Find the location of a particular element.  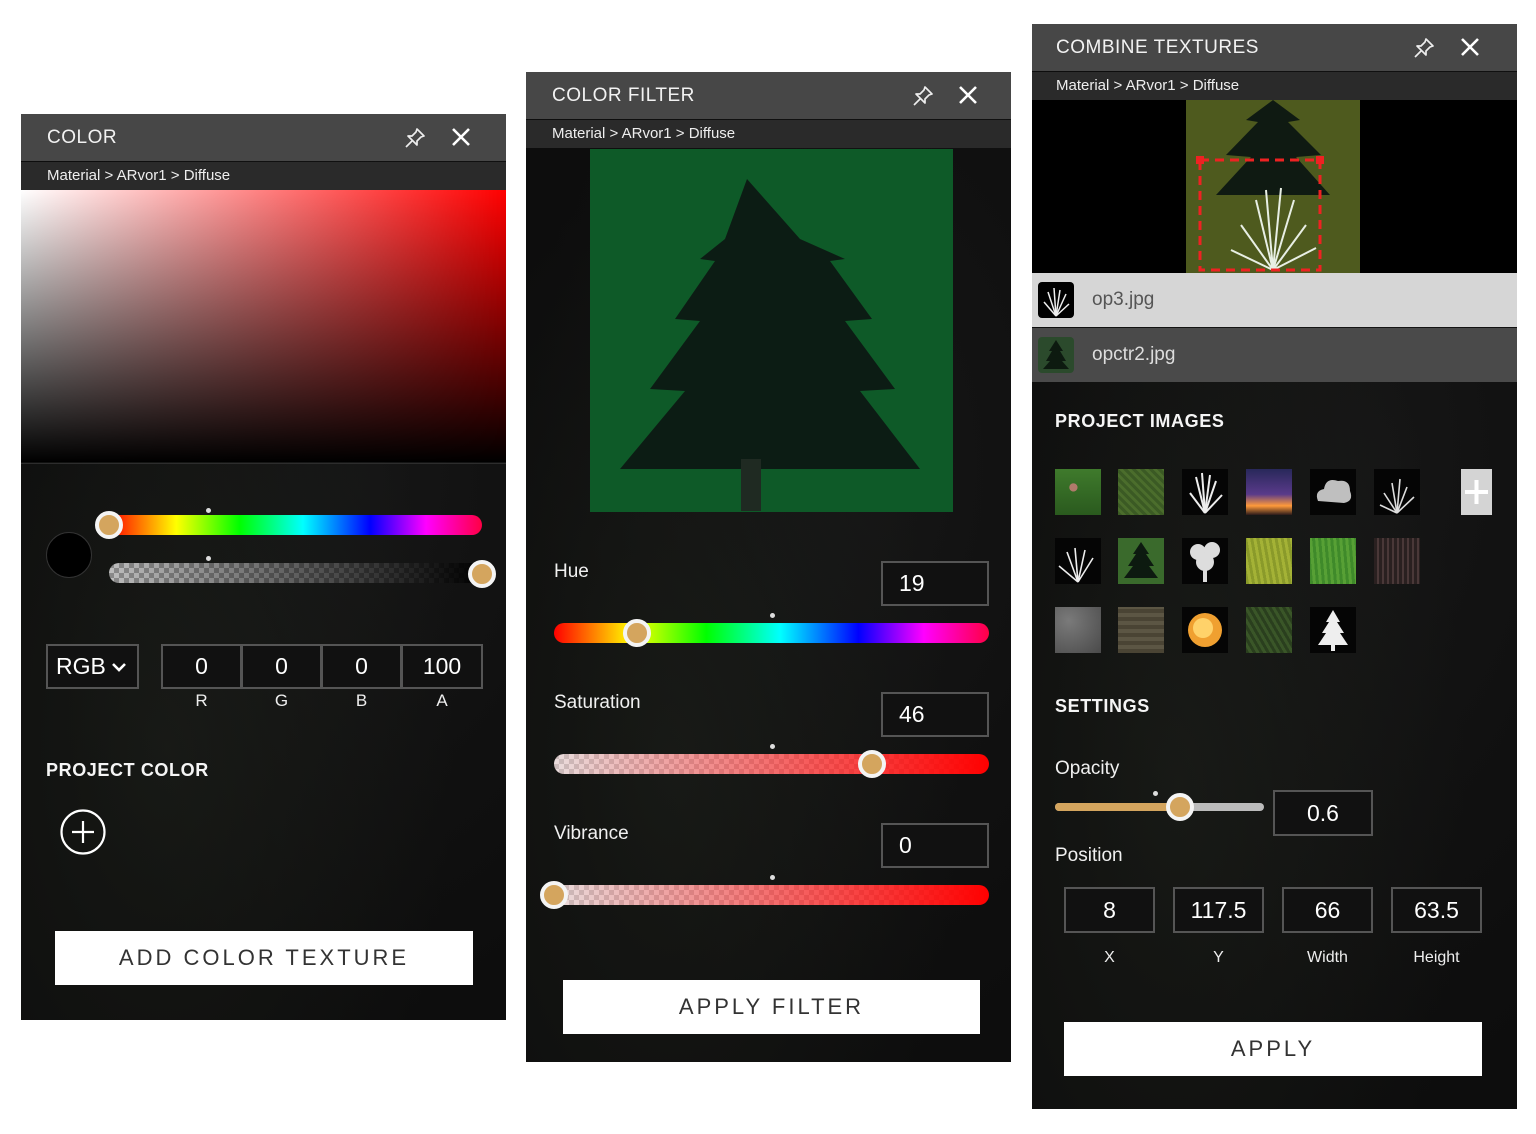

width-value: 66 is located at coordinates (1327, 909).